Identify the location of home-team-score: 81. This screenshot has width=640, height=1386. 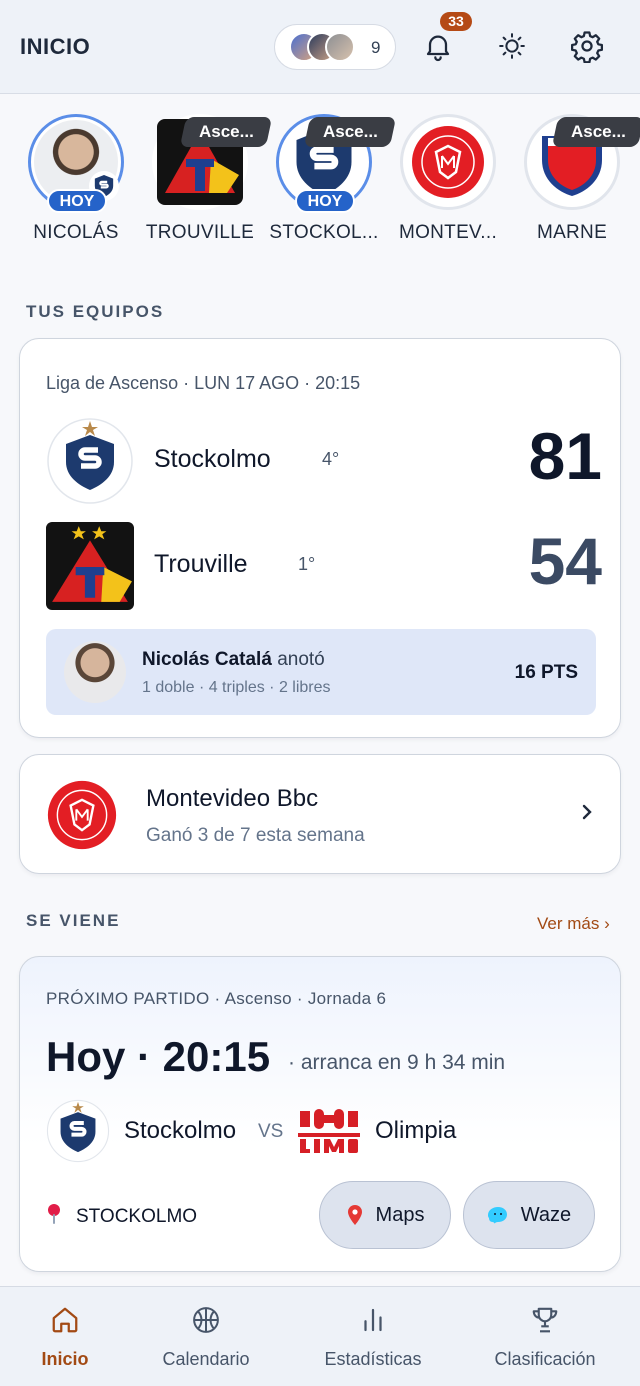
(565, 456).